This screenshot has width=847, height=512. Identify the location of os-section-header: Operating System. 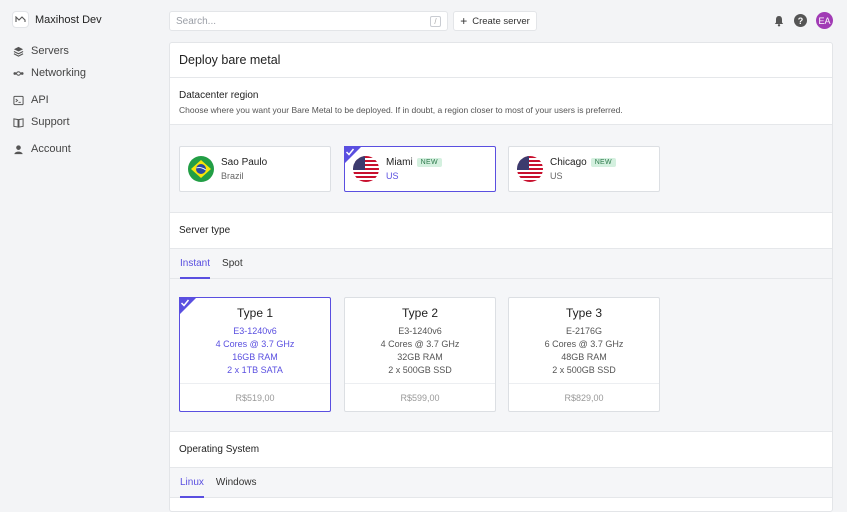
(501, 450).